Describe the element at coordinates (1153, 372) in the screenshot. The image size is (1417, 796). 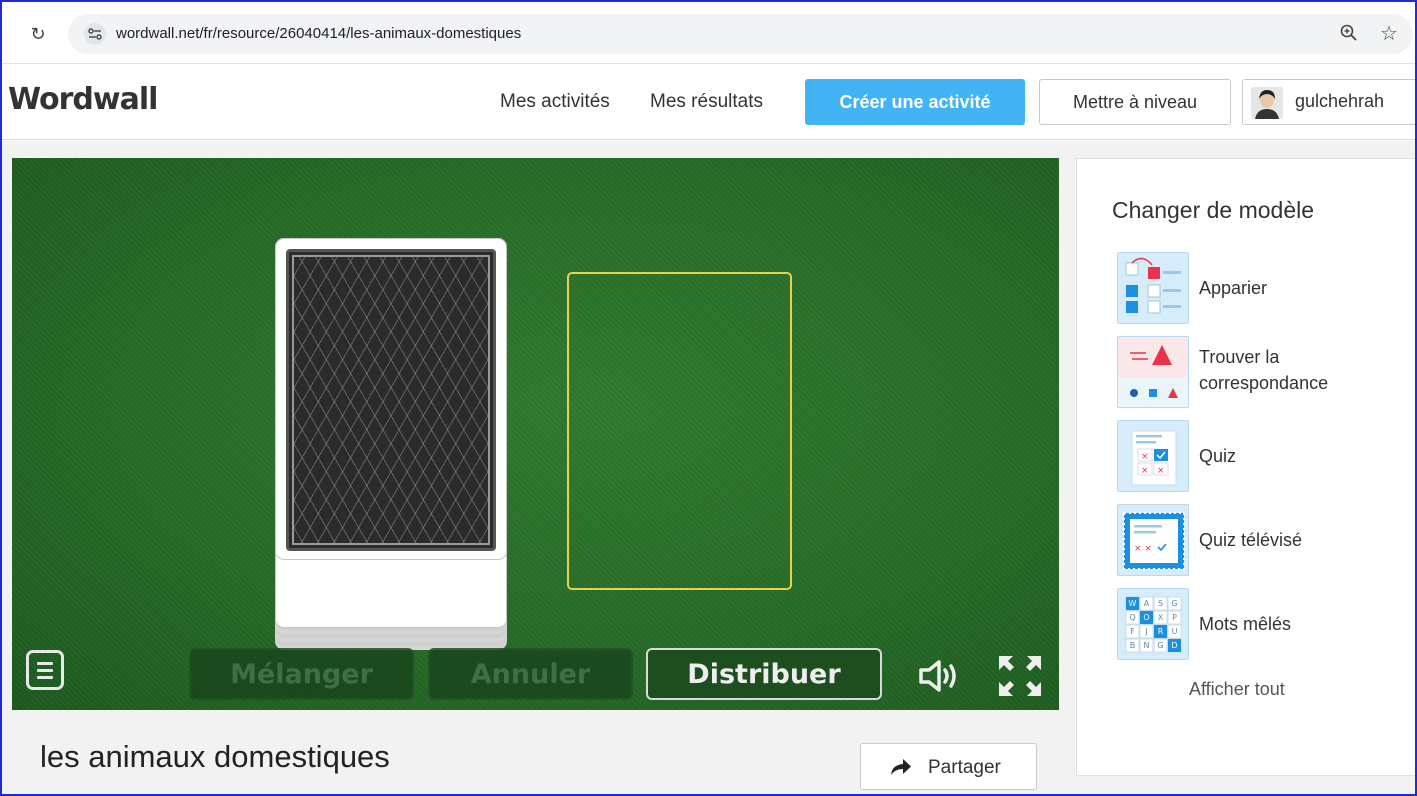
I see `find-match-icon` at that location.